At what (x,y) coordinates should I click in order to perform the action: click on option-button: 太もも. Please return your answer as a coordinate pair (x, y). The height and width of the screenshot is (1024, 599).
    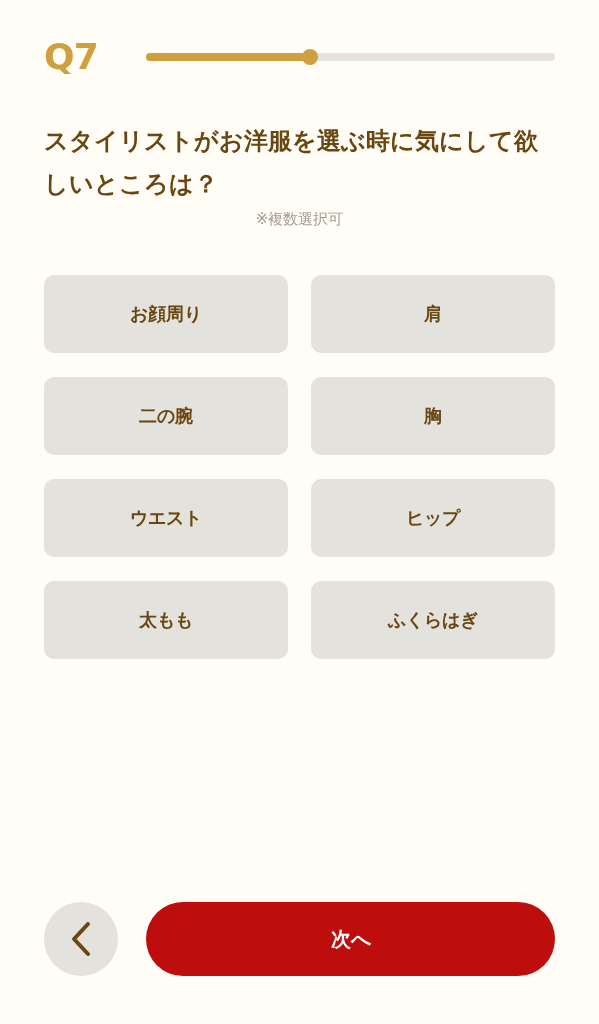
    Looking at the image, I should click on (166, 619).